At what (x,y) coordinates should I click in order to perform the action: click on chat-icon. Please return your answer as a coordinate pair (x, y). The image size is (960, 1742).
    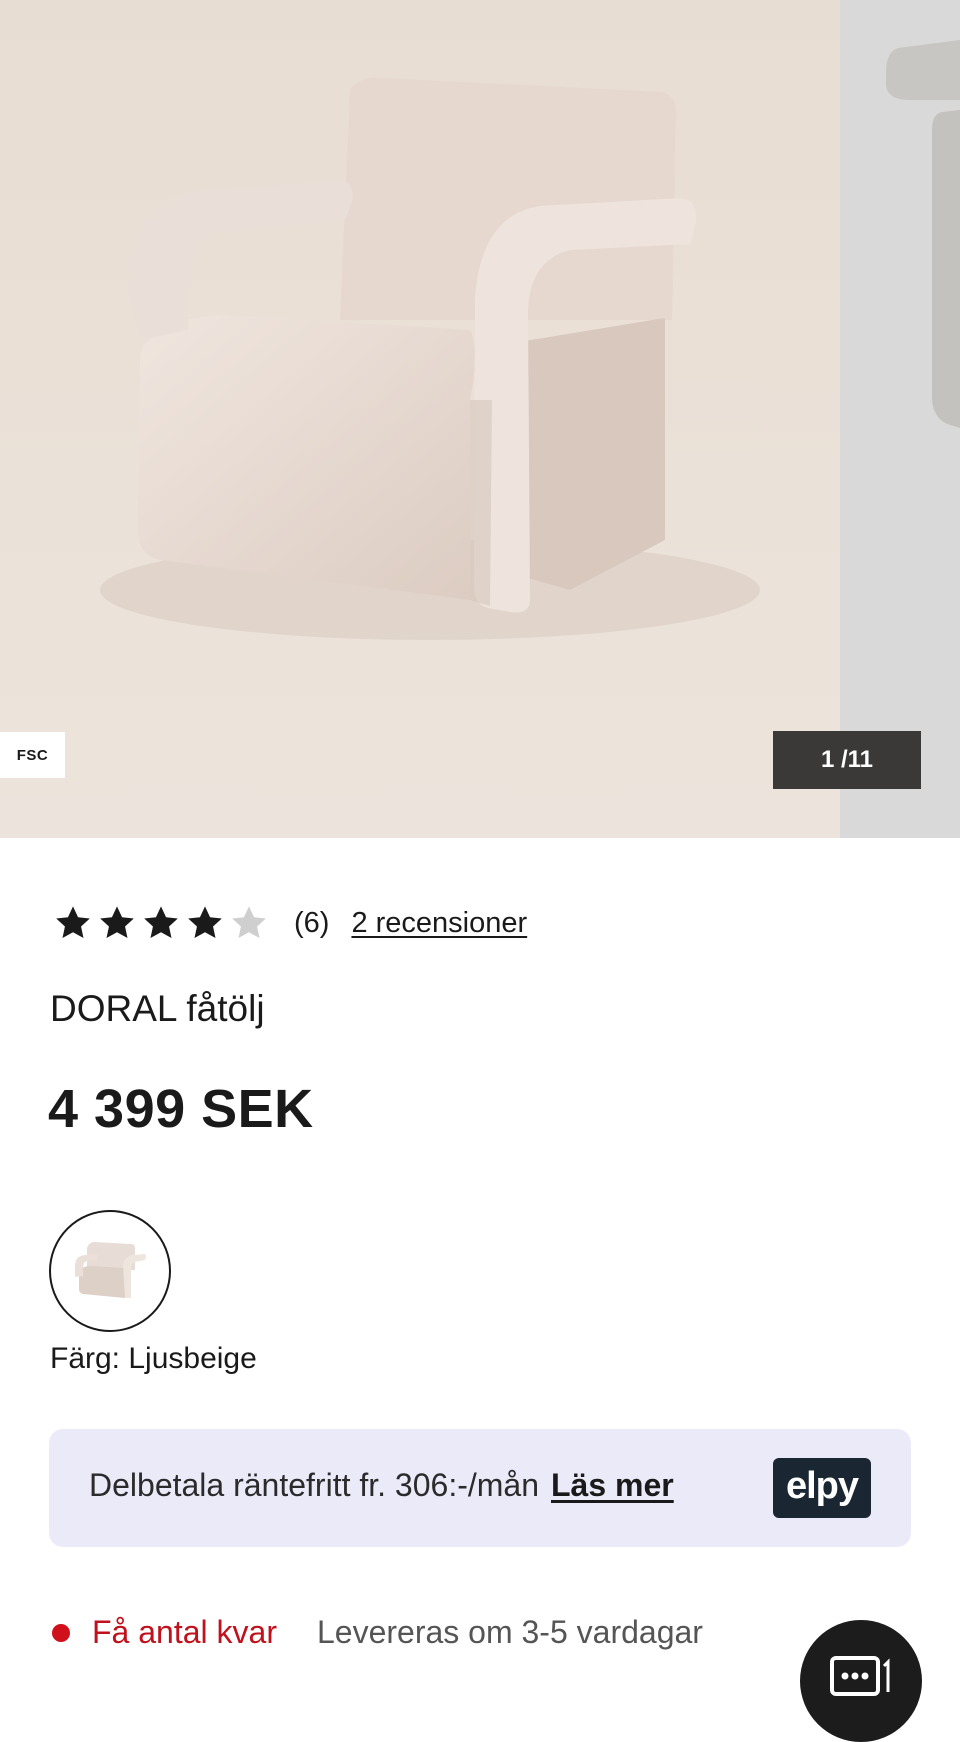
    Looking at the image, I should click on (860, 1676).